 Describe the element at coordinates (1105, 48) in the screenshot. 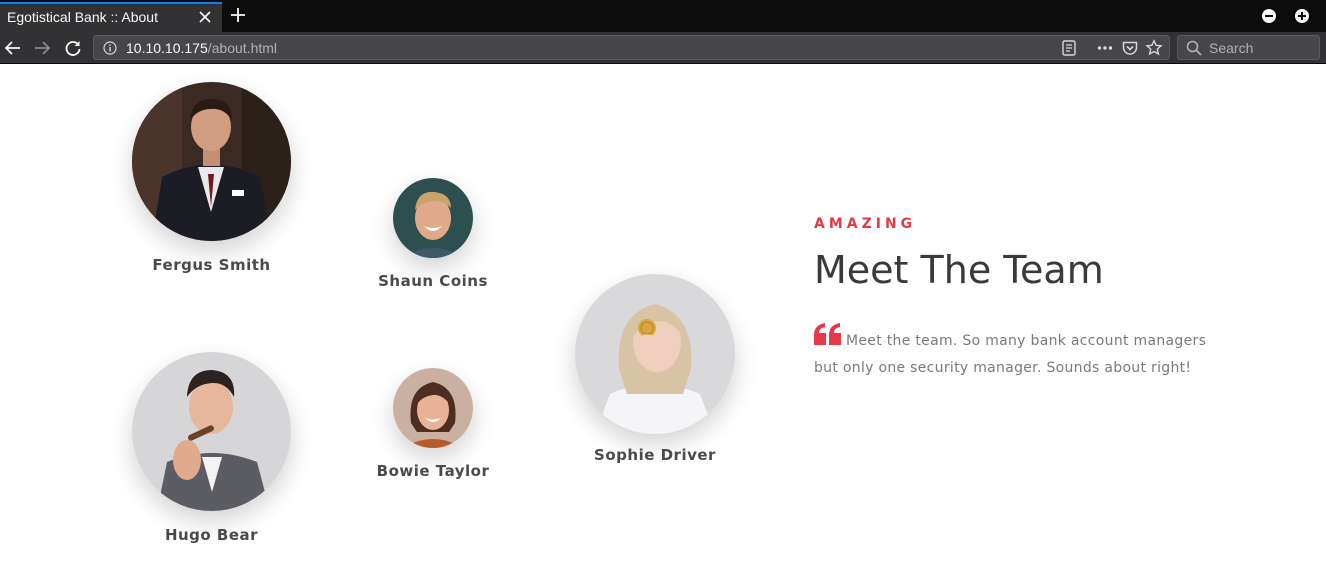

I see `page-actions-icon` at that location.